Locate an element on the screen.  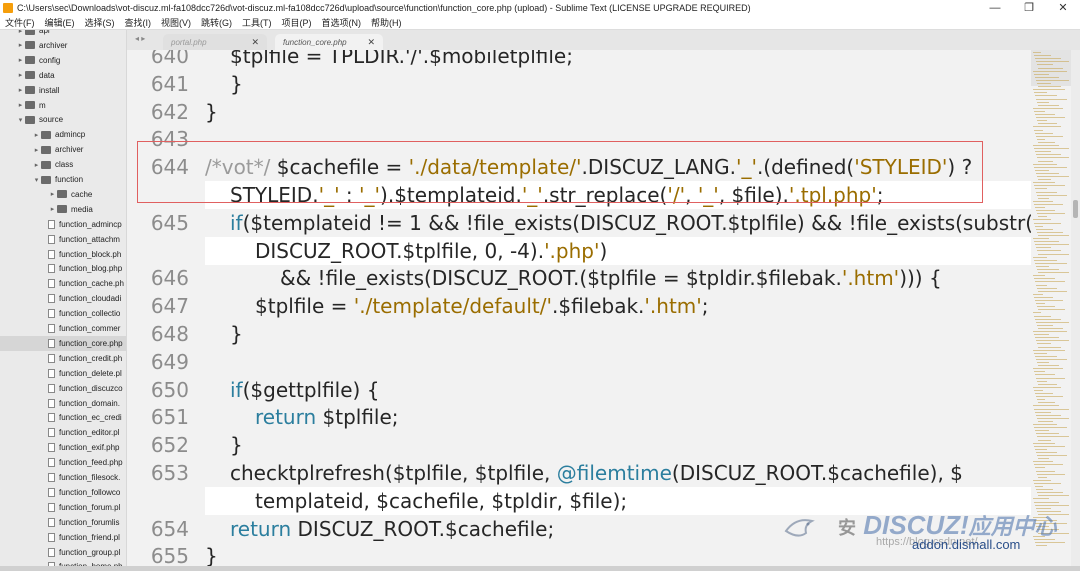
code-line: 651 return $tplfile; is located at coordinates (579, 417).